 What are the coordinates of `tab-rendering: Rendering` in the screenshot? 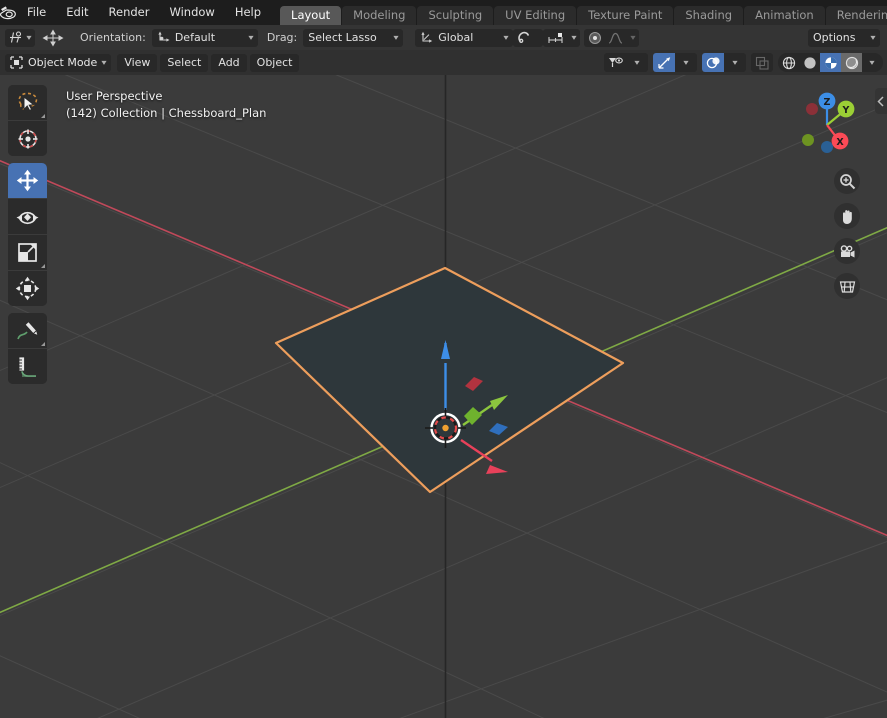 It's located at (856, 15).